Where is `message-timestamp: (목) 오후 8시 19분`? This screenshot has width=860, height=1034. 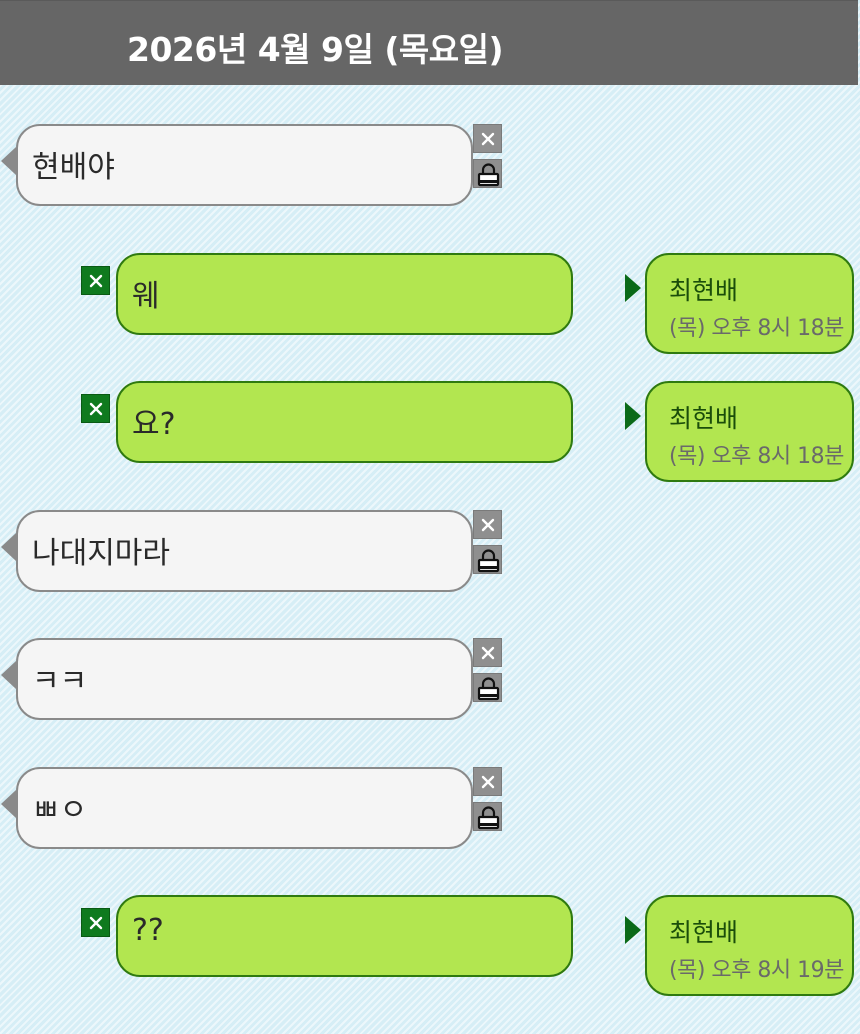
message-timestamp: (목) 오후 8시 19분 is located at coordinates (756, 970).